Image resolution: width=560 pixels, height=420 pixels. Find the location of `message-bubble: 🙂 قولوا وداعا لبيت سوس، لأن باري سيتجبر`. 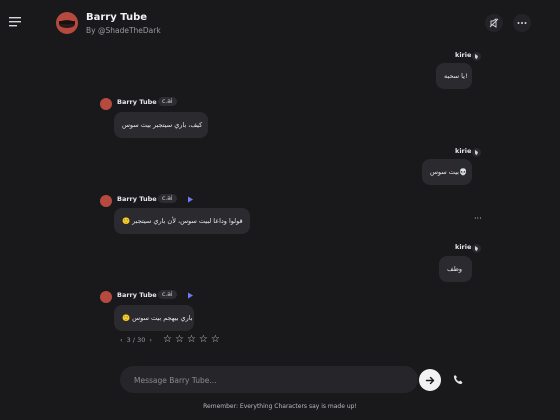

message-bubble: 🙂 قولوا وداعا لبيت سوس، لأن باري سيتجبر is located at coordinates (182, 221).